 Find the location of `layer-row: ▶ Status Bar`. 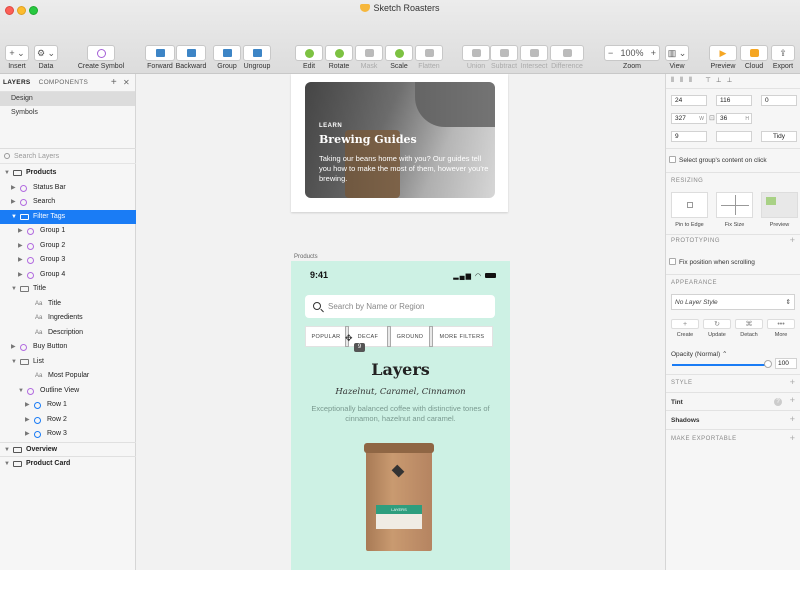

layer-row: ▶ Status Bar is located at coordinates (68, 188).